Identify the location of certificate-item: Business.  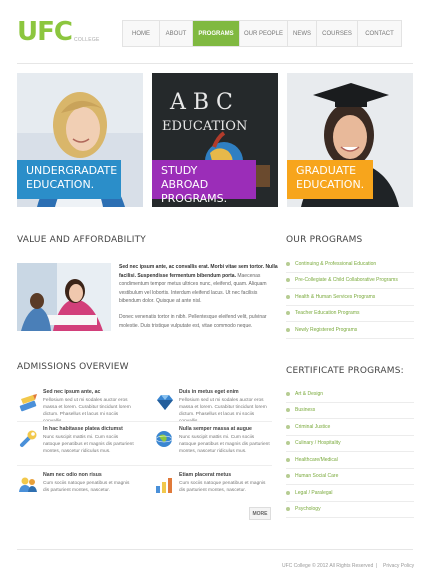
(350, 411).